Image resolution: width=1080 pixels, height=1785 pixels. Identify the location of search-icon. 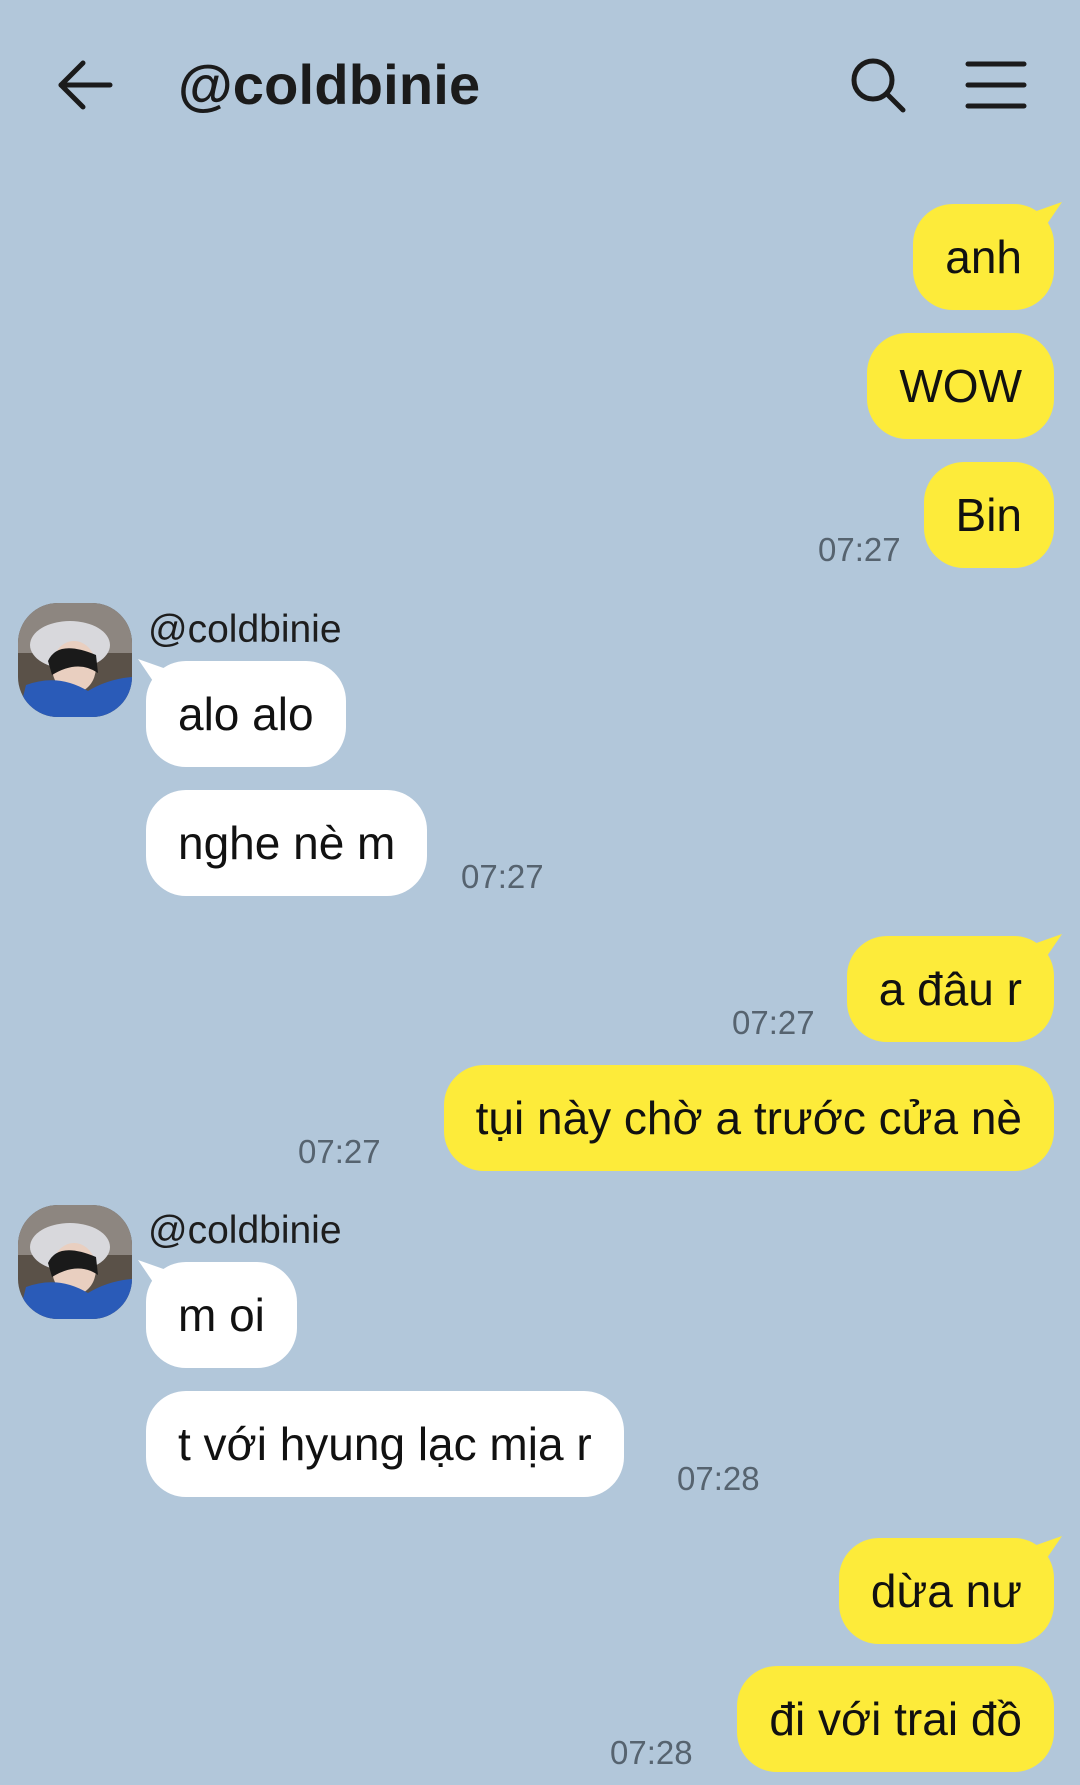
(878, 85).